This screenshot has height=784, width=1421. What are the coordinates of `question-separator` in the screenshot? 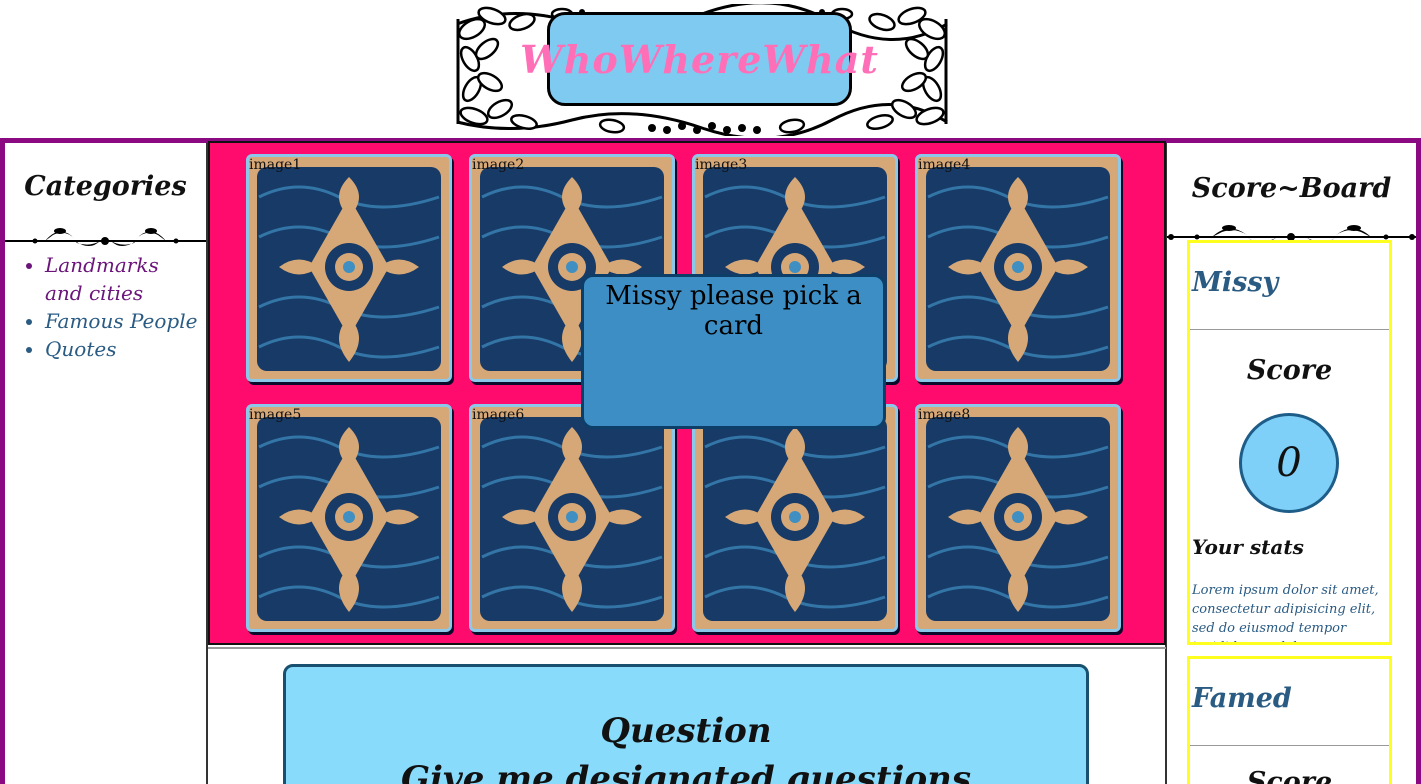 It's located at (687, 648).